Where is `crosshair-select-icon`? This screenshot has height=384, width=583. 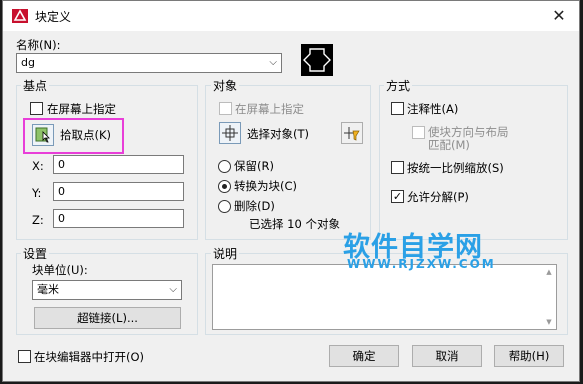
crosshair-select-icon is located at coordinates (230, 133).